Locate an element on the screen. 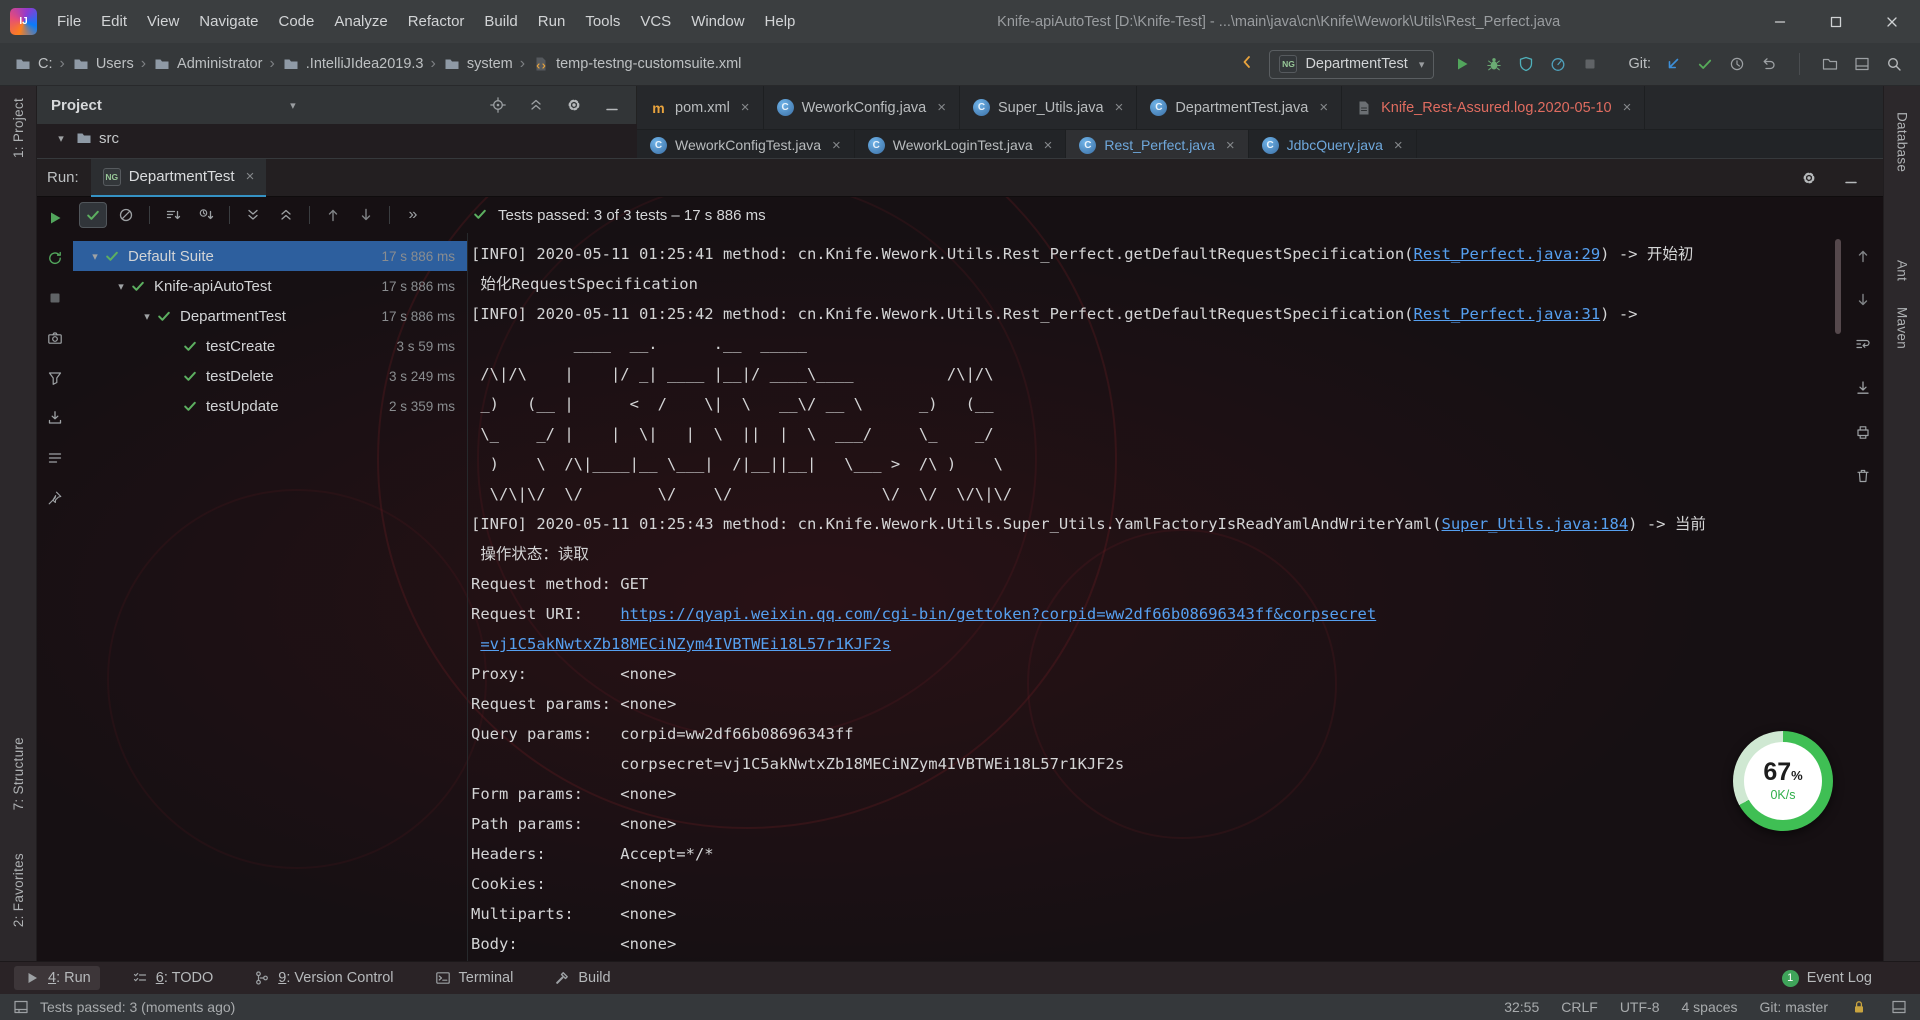 This screenshot has height=1020, width=1920. status-widget: 4 spaces is located at coordinates (1709, 1007).